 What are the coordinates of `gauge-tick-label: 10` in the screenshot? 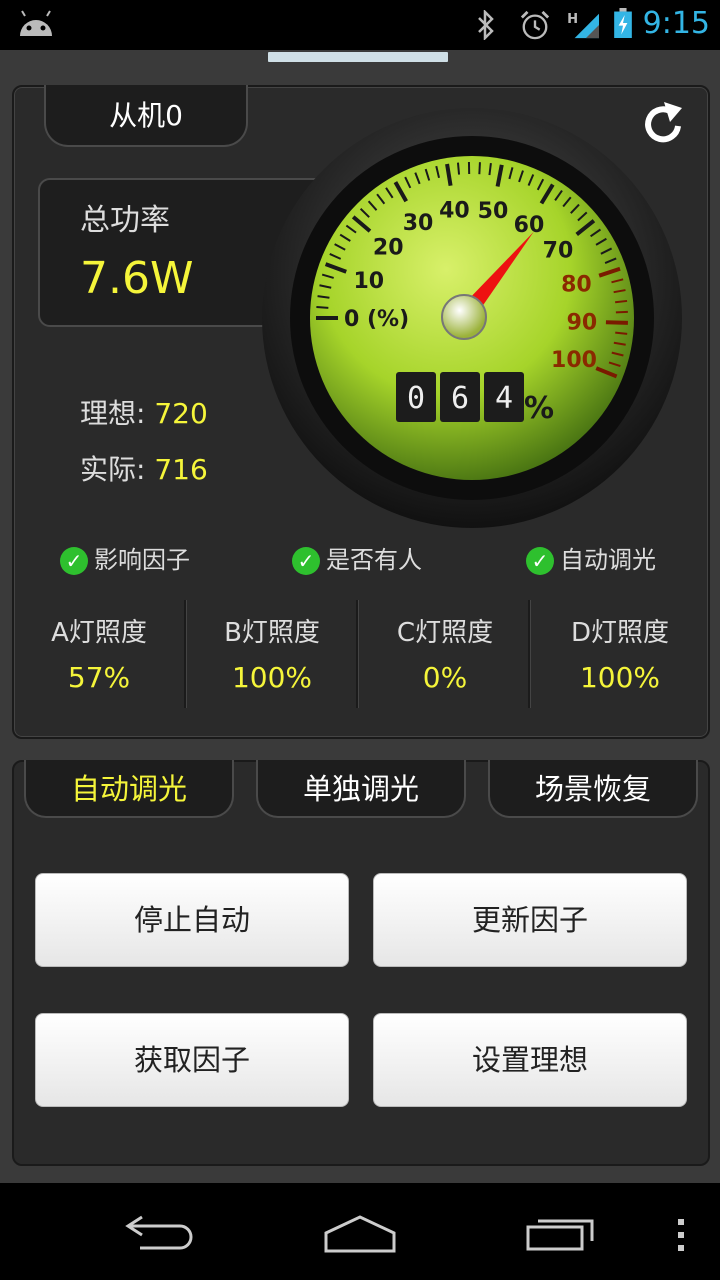 It's located at (368, 281).